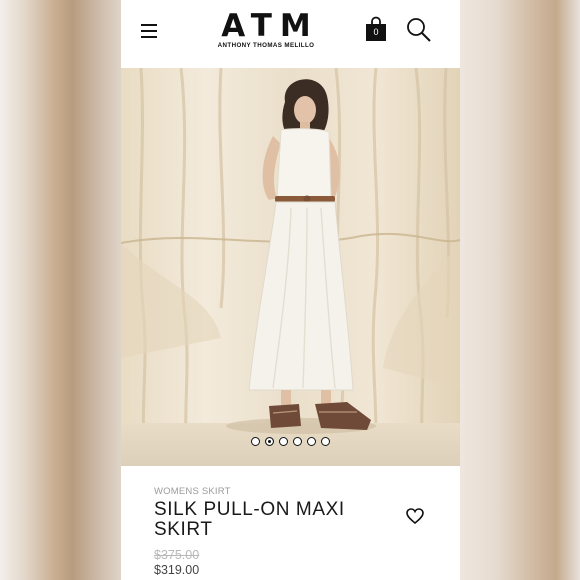  I want to click on wishlist-button, so click(415, 516).